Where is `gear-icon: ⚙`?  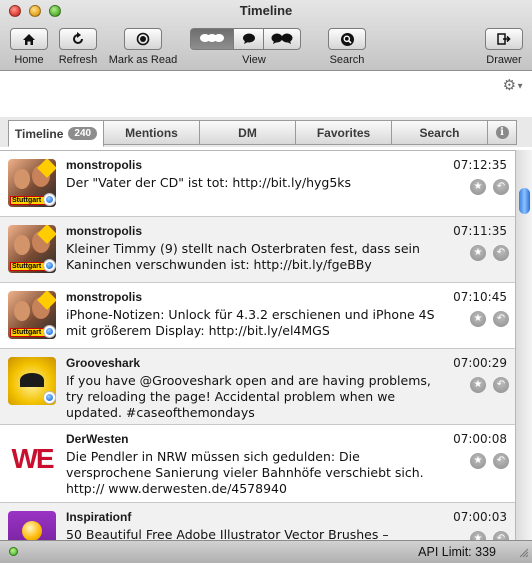
gear-icon: ⚙ is located at coordinates (509, 85).